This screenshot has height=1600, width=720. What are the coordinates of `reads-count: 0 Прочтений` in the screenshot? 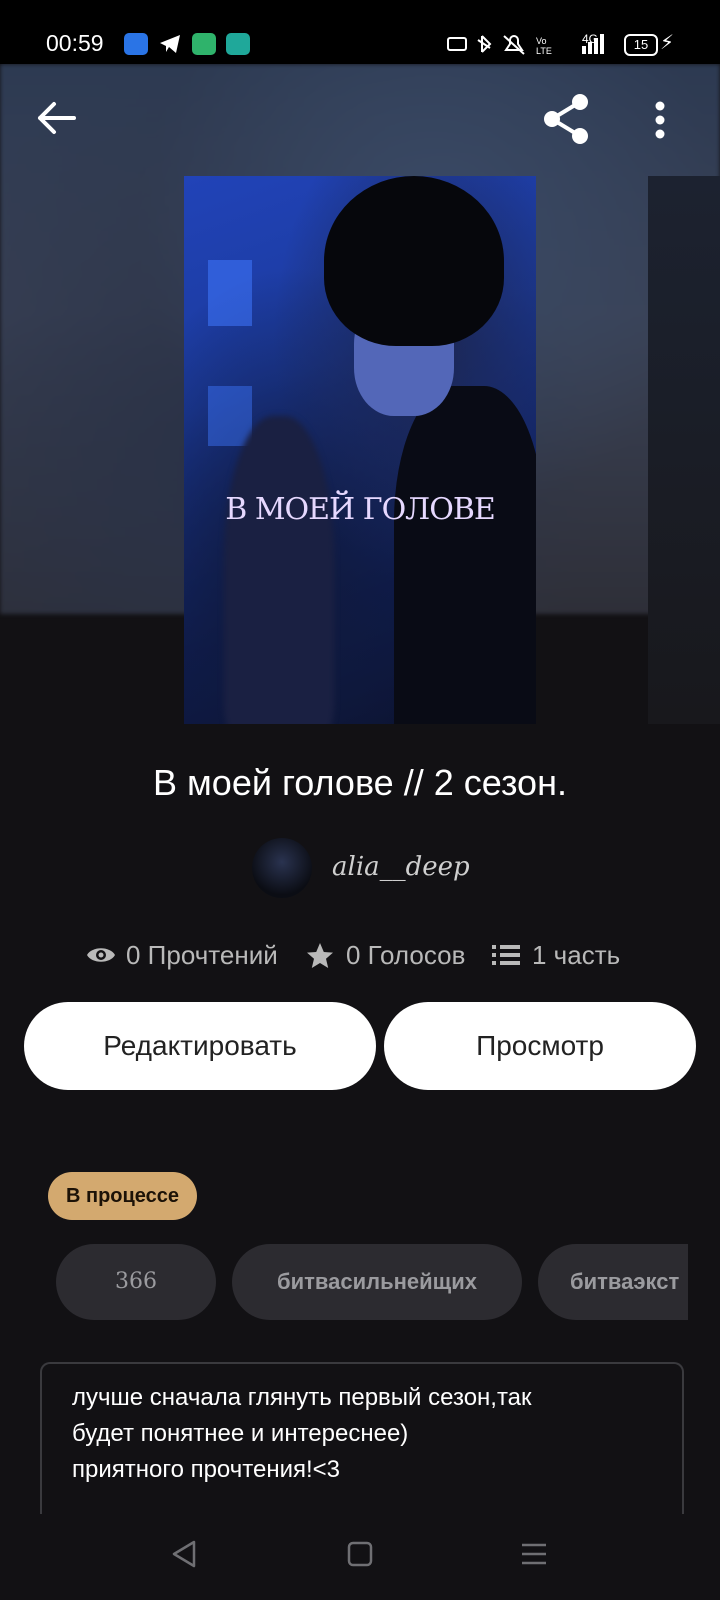 It's located at (202, 955).